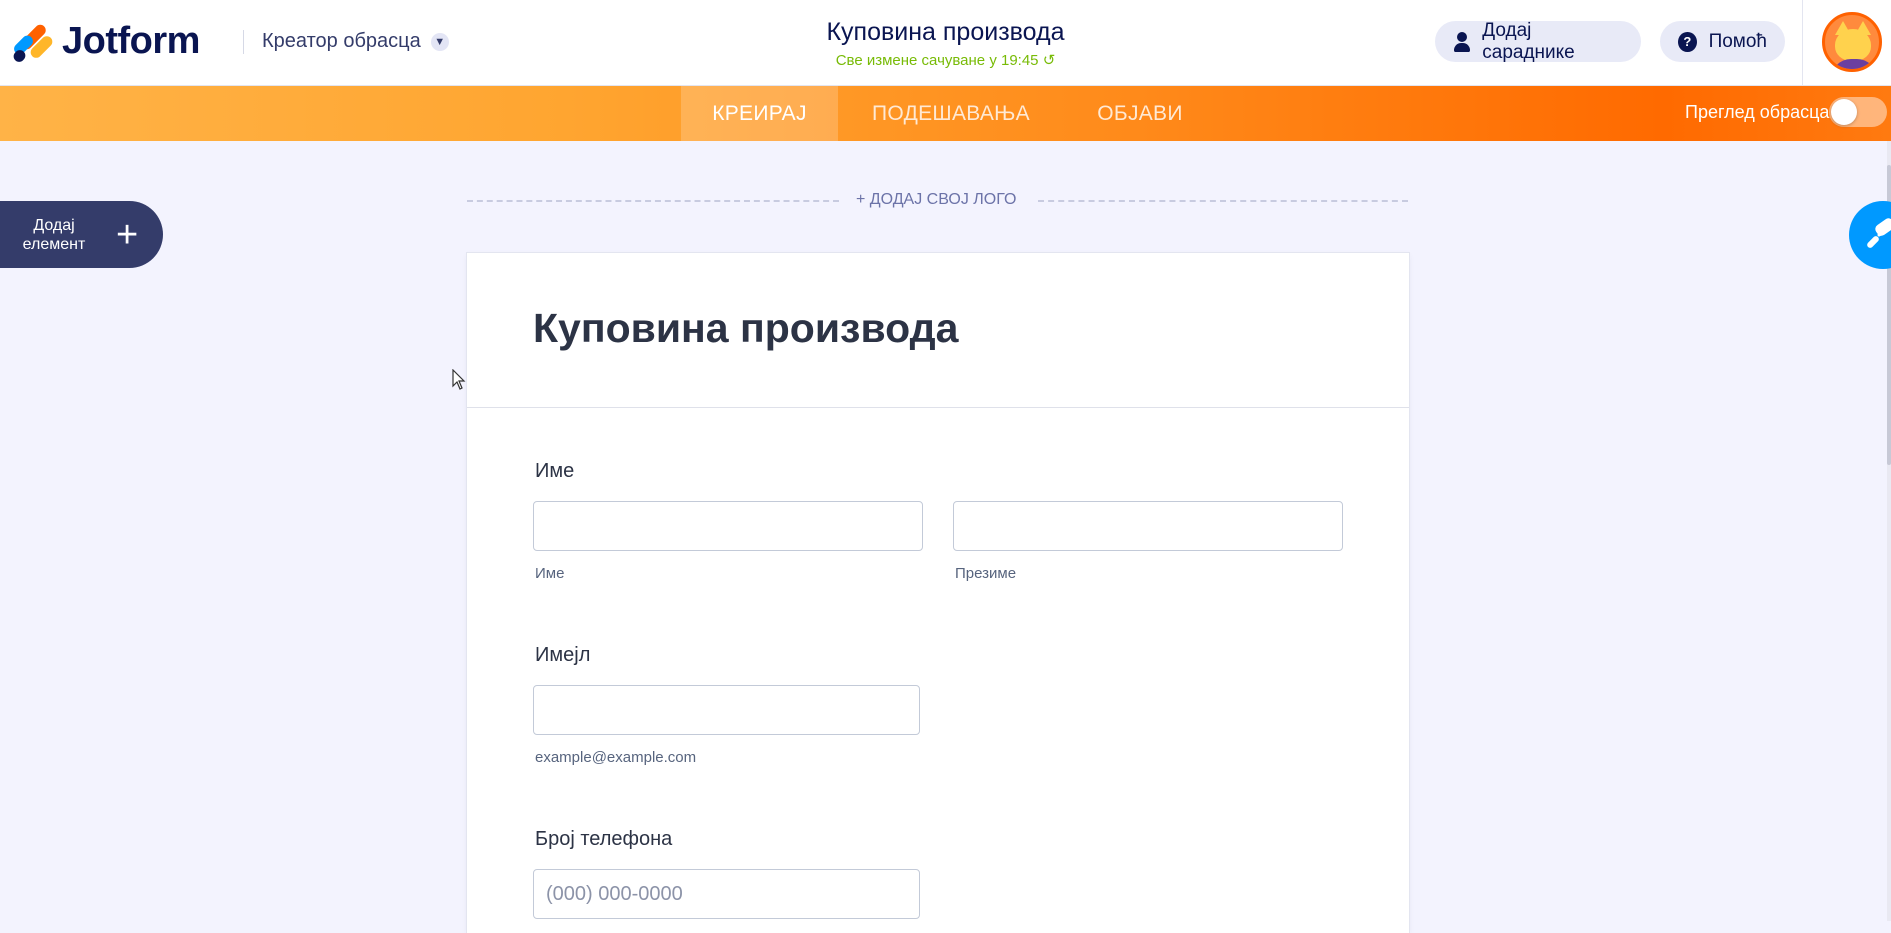 The height and width of the screenshot is (933, 1891). What do you see at coordinates (1879, 233) in the screenshot?
I see `paint-roller-icon` at bounding box center [1879, 233].